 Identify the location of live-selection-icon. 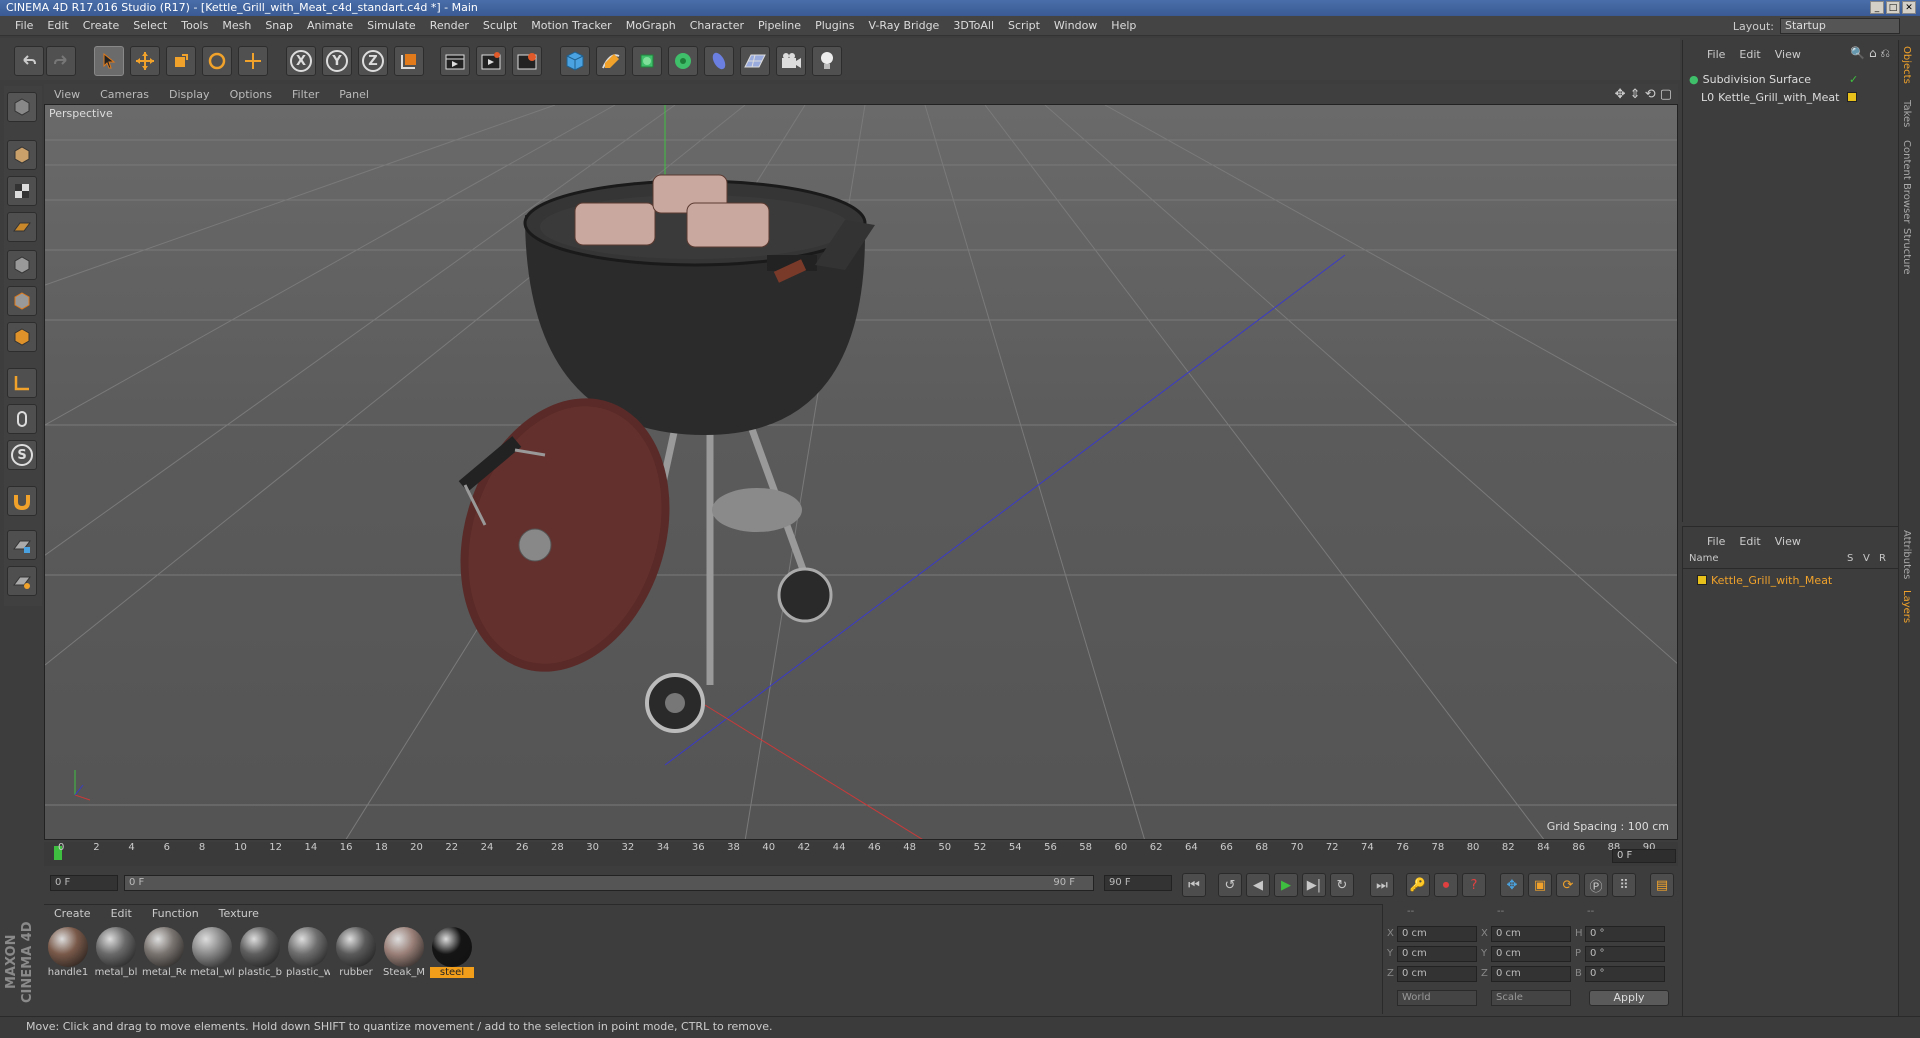
(253, 61).